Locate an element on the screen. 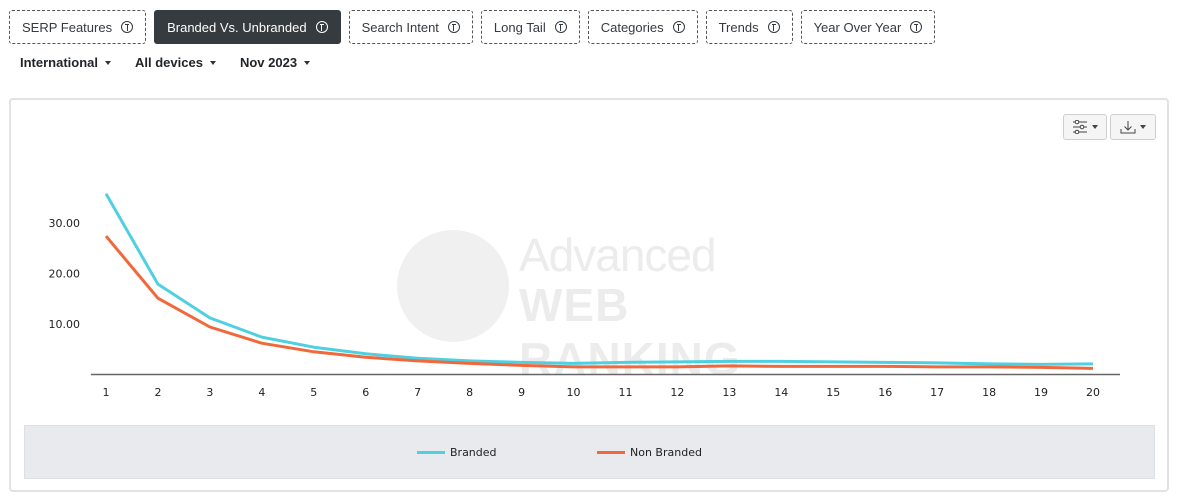  x-tick-label: 5 is located at coordinates (313, 392).